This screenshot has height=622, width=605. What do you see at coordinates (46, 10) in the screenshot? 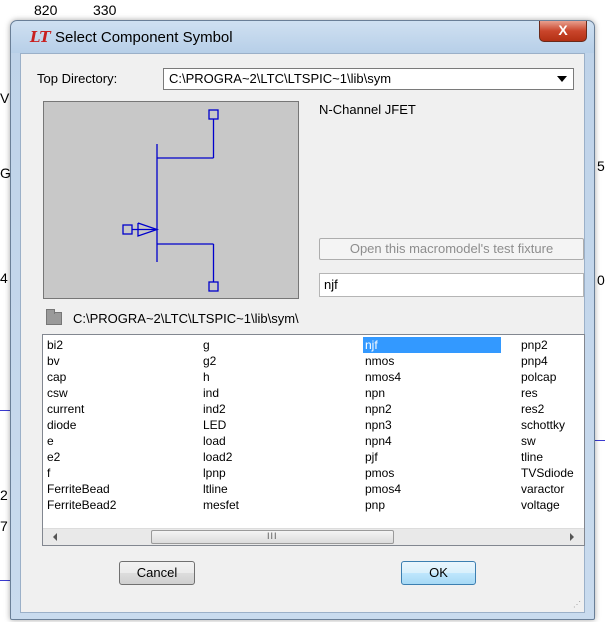
I see `bg-label: 820` at bounding box center [46, 10].